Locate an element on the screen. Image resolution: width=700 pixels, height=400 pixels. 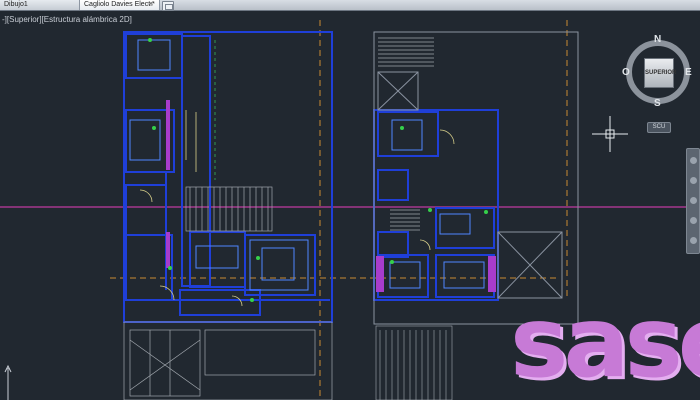
tab-label: Dibujo1 is located at coordinates (16, 4).